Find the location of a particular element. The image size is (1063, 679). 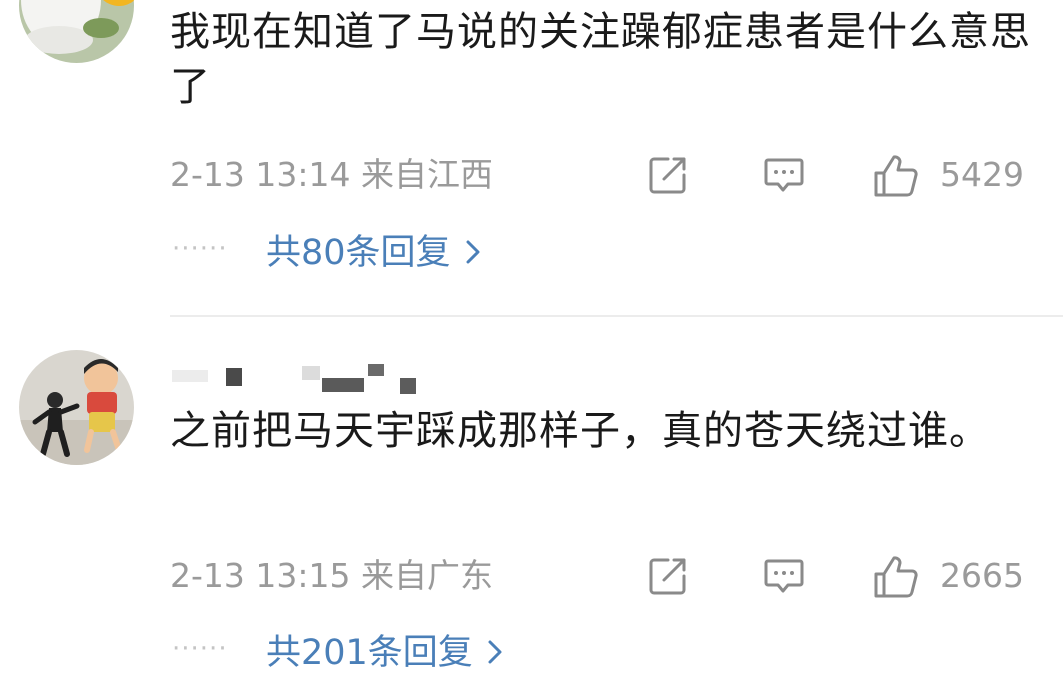

view-replies-link: 共80条回复 is located at coordinates (373, 253).